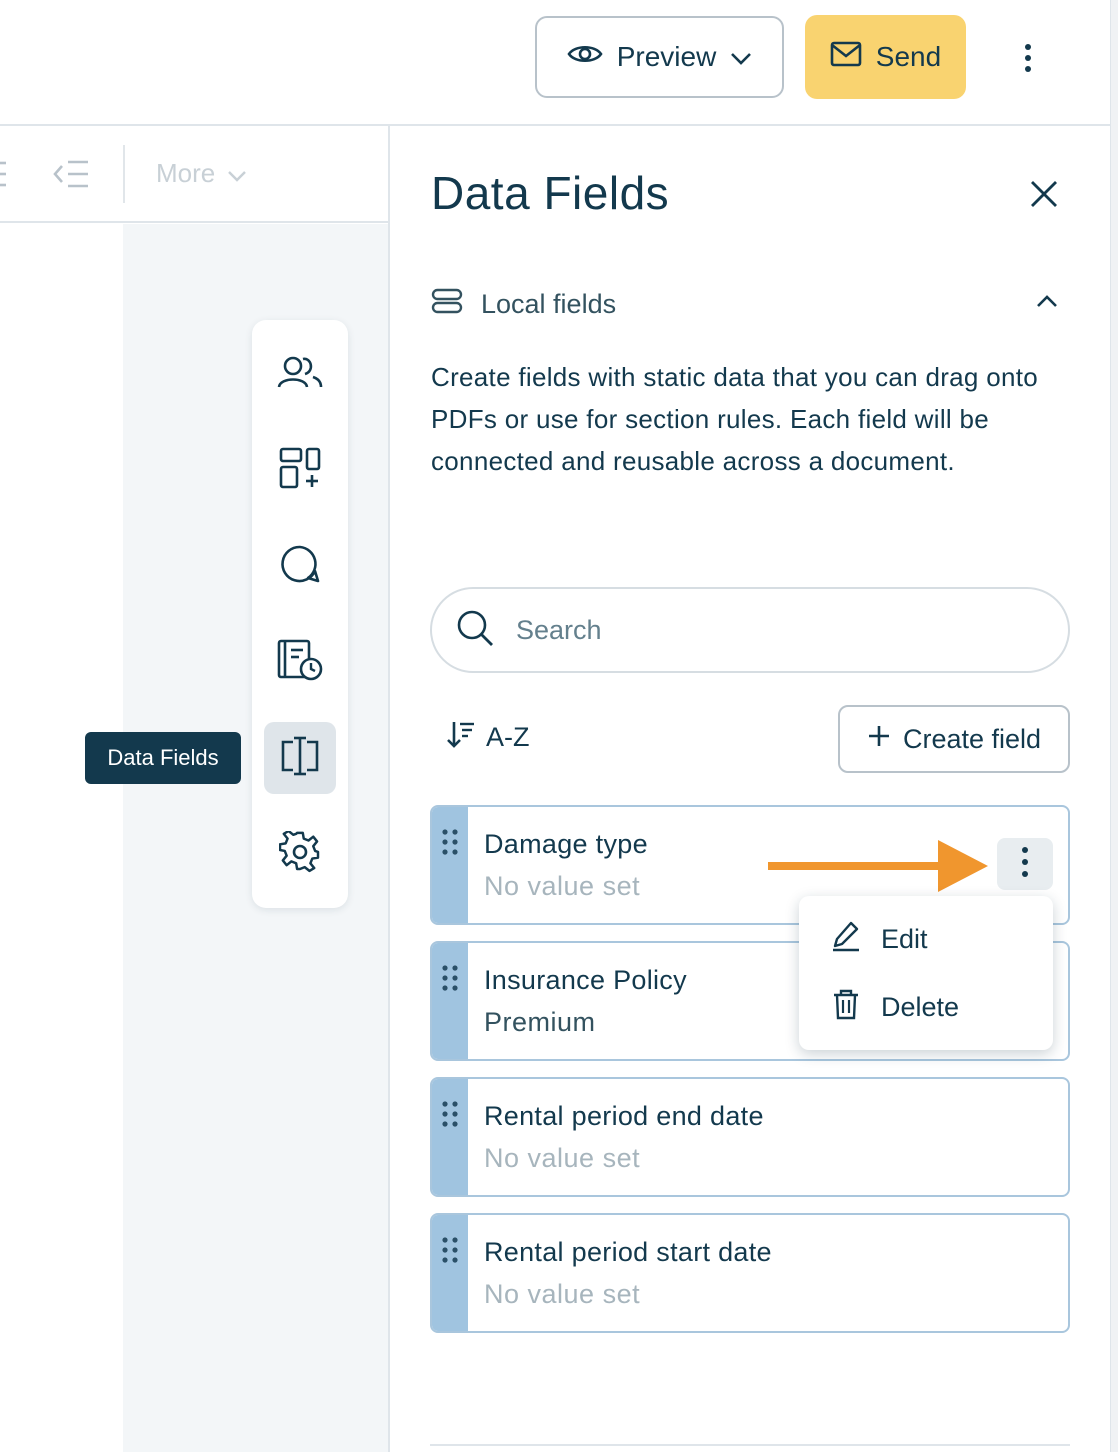 This screenshot has width=1118, height=1452. What do you see at coordinates (846, 1007) in the screenshot?
I see `trash-icon` at bounding box center [846, 1007].